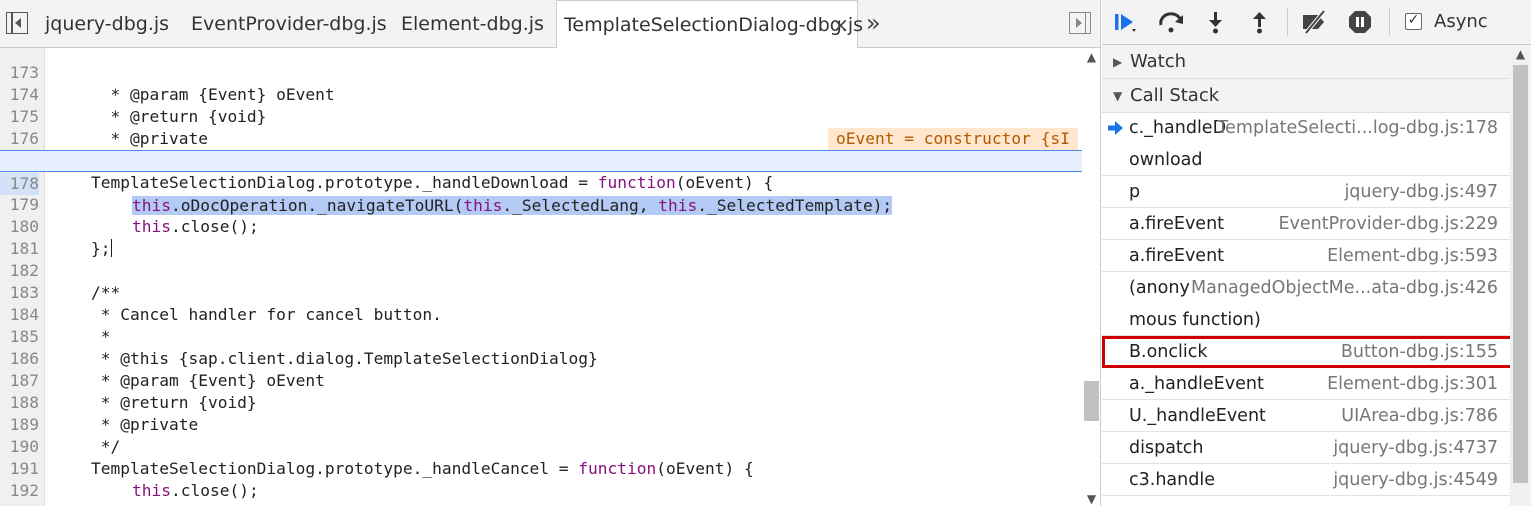  What do you see at coordinates (1306, 192) in the screenshot?
I see `call-frame: p jquery-dbg.js:497` at bounding box center [1306, 192].